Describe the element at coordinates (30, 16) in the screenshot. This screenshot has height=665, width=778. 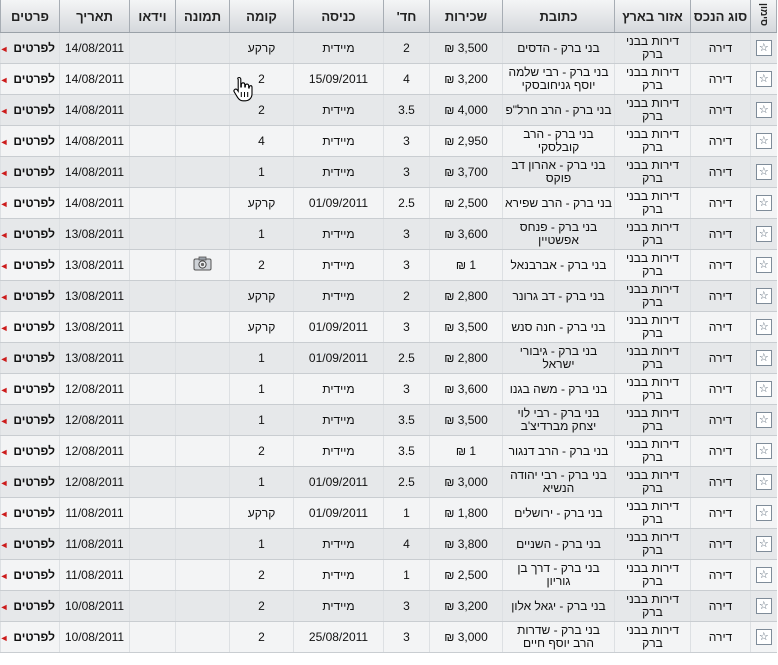
I see `column-header-details: פרטים` at that location.